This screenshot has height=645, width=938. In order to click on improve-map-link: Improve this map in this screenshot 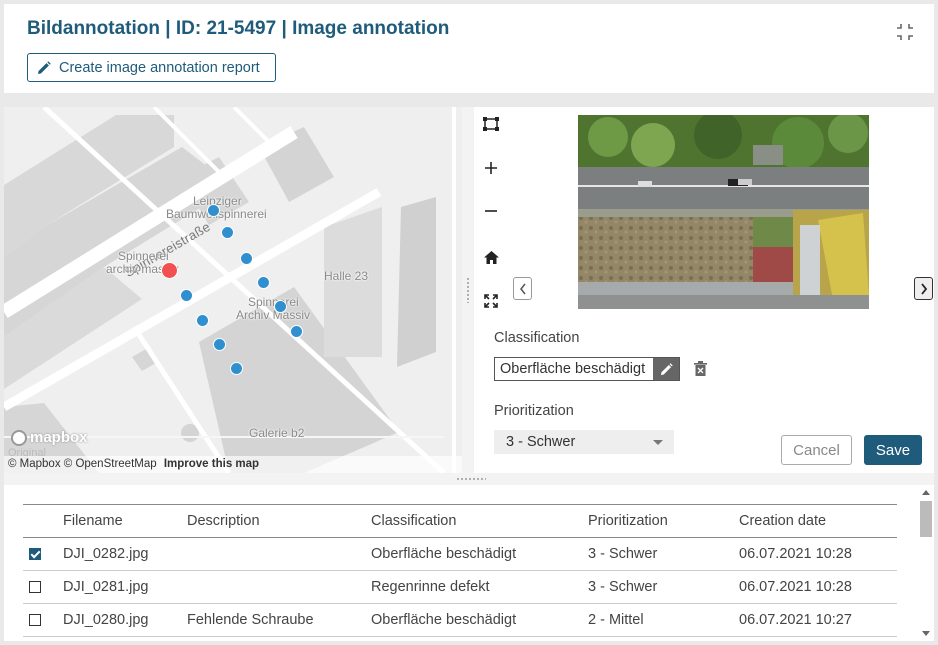, I will do `click(211, 464)`.